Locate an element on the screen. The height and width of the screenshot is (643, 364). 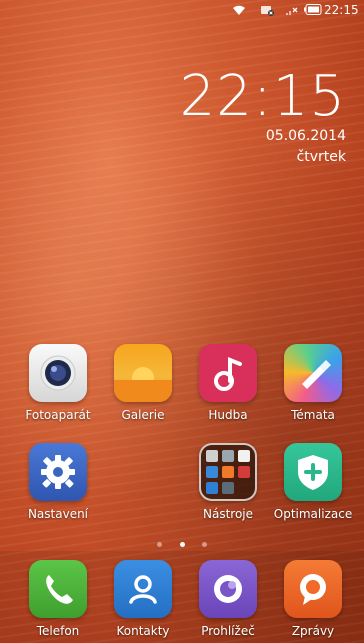
battery-icon is located at coordinates (313, 11).